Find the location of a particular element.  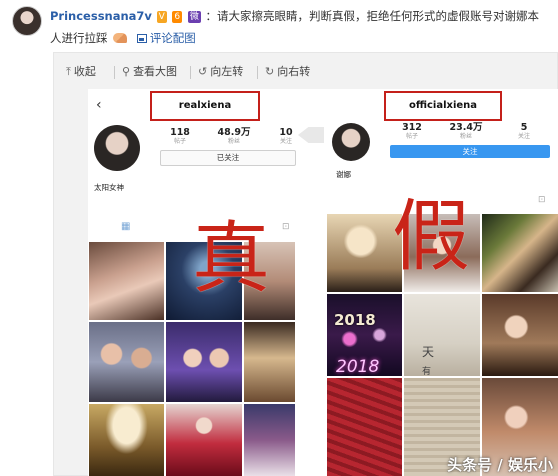

collapse-button: ⤒ 收起 is located at coordinates (81, 72).